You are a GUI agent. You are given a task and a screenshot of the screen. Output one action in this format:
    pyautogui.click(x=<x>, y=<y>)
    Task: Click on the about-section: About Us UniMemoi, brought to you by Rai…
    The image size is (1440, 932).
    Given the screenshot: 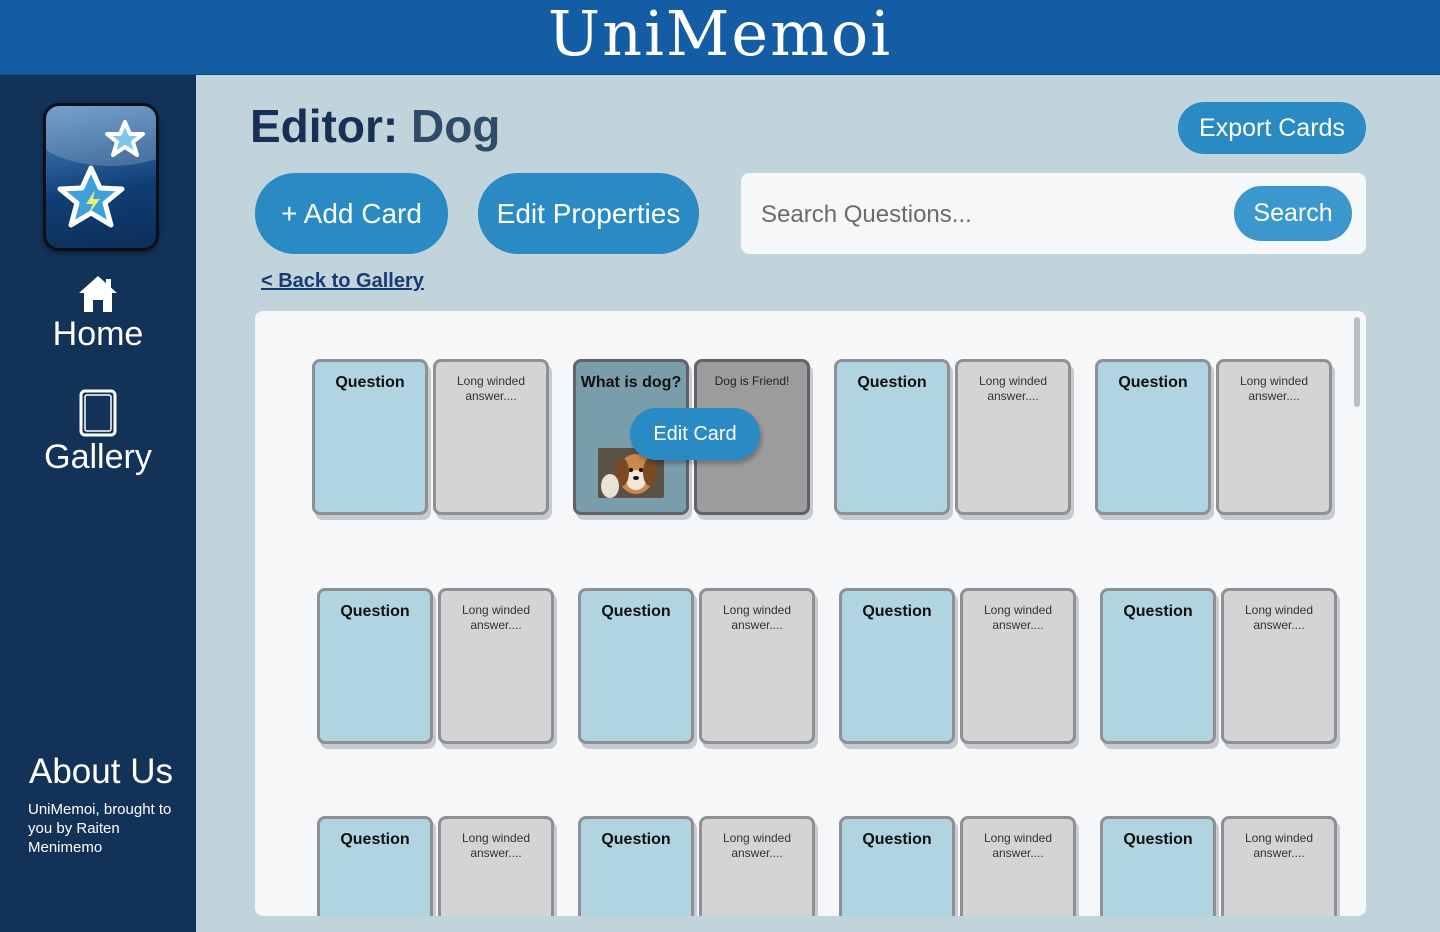 What is the action you would take?
    pyautogui.click(x=103, y=804)
    